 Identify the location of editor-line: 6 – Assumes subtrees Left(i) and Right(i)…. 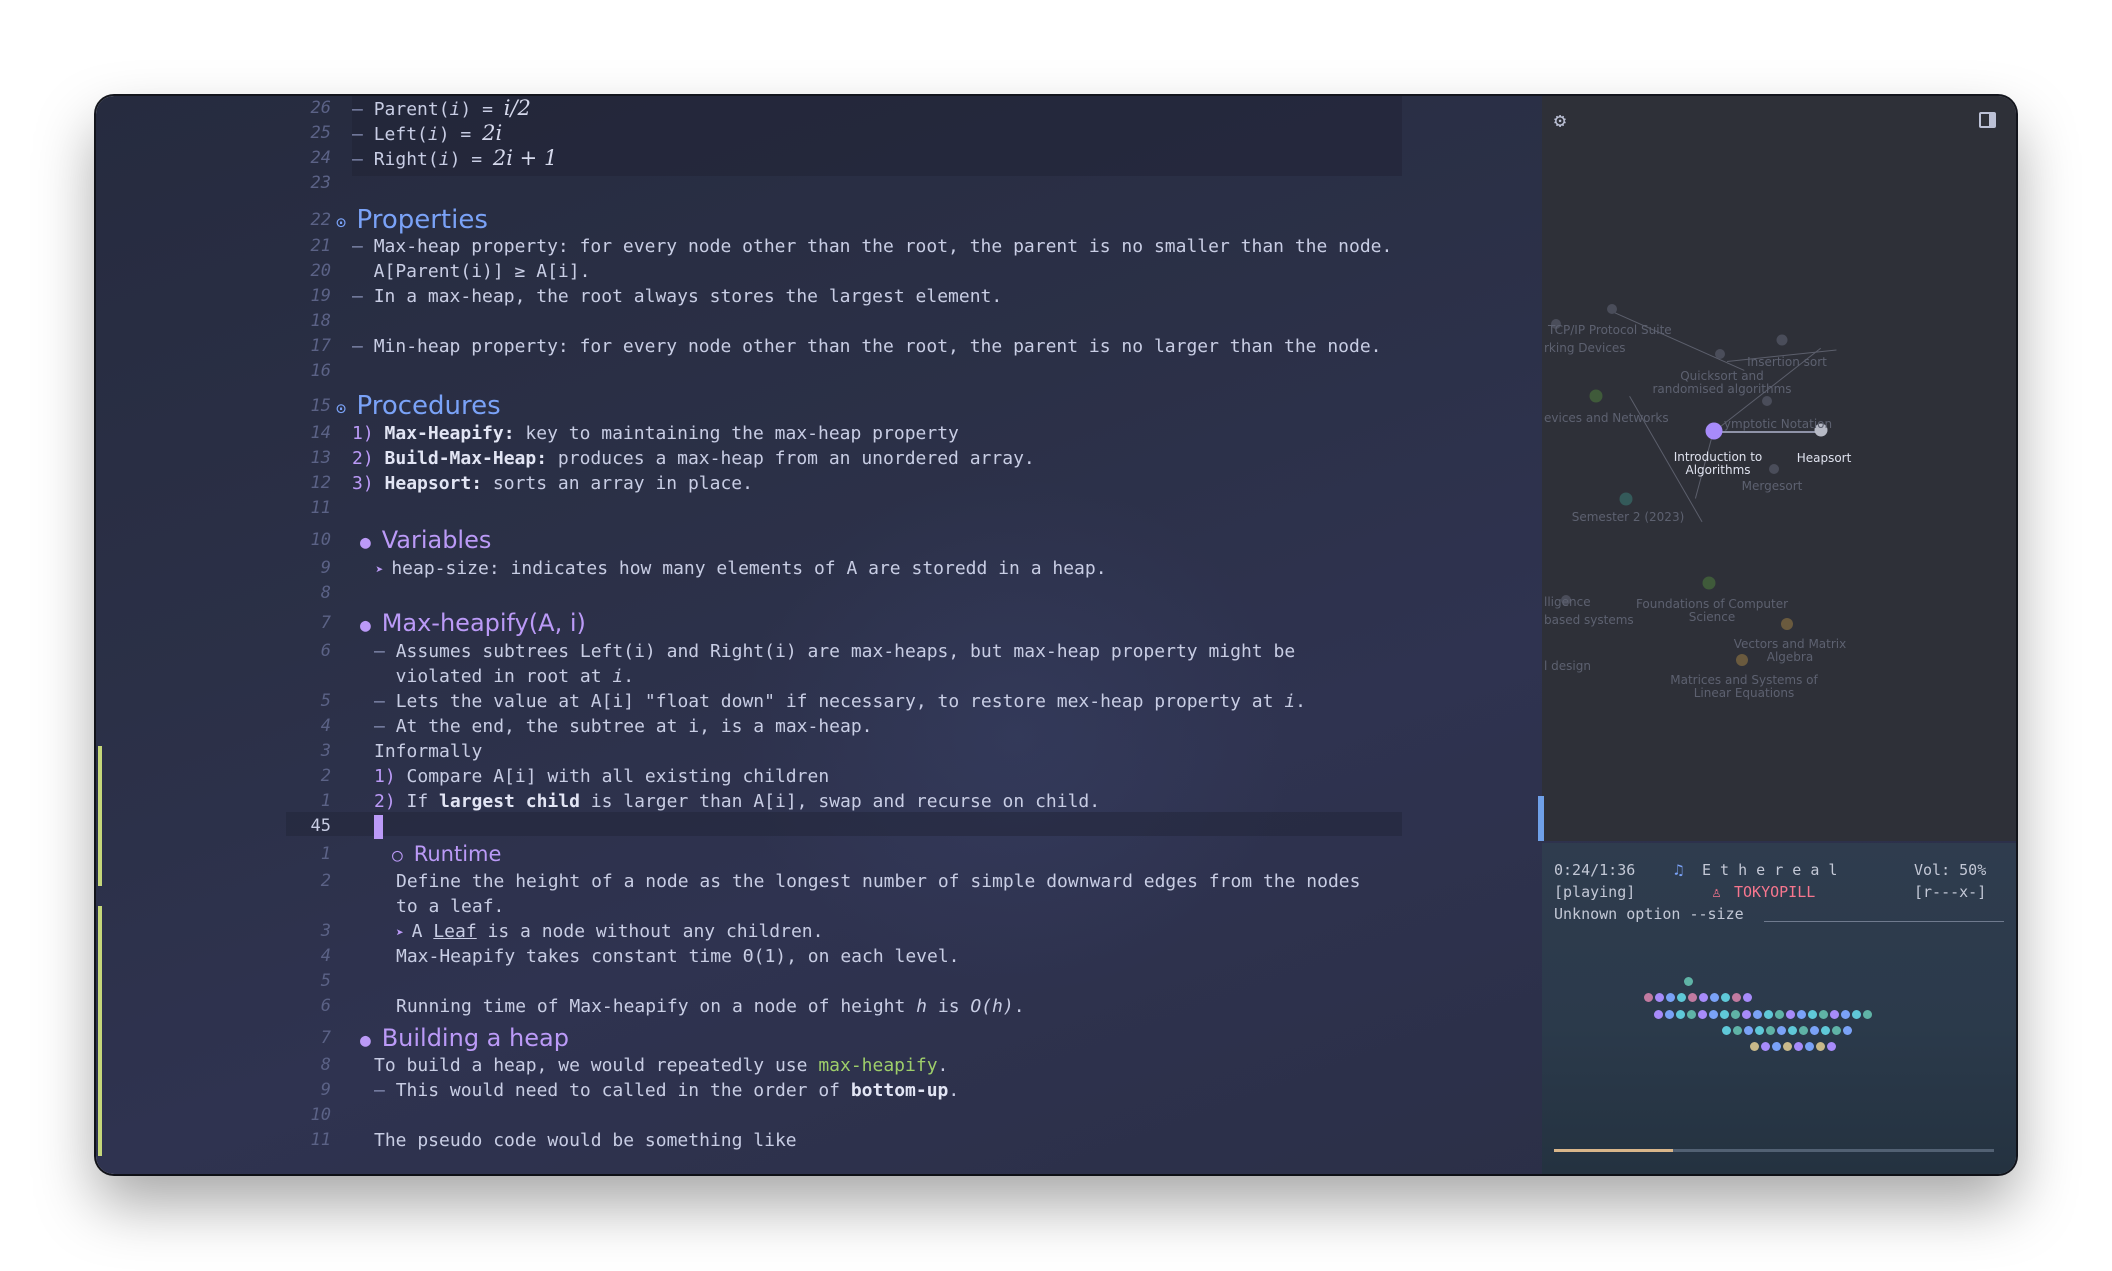
(816, 651).